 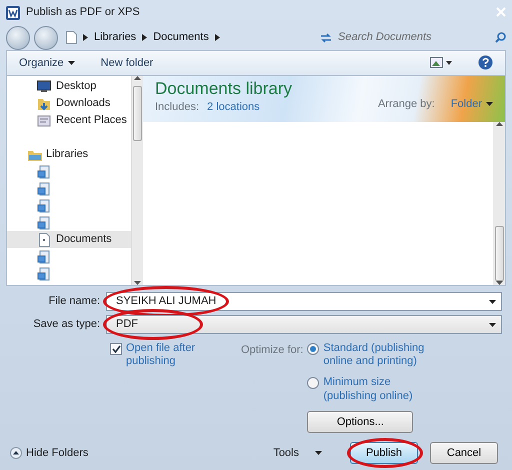 I want to click on dialog-button: Publish, so click(x=384, y=453).